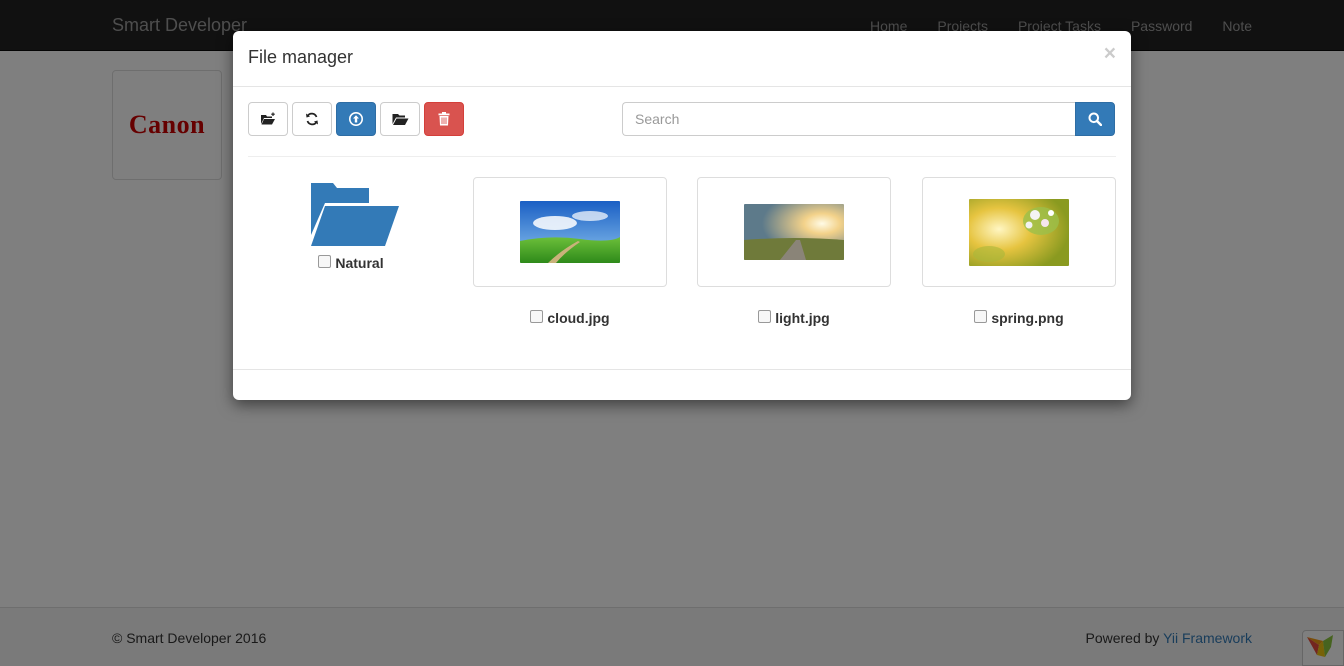 The height and width of the screenshot is (666, 1344). I want to click on refresh-icon, so click(312, 119).